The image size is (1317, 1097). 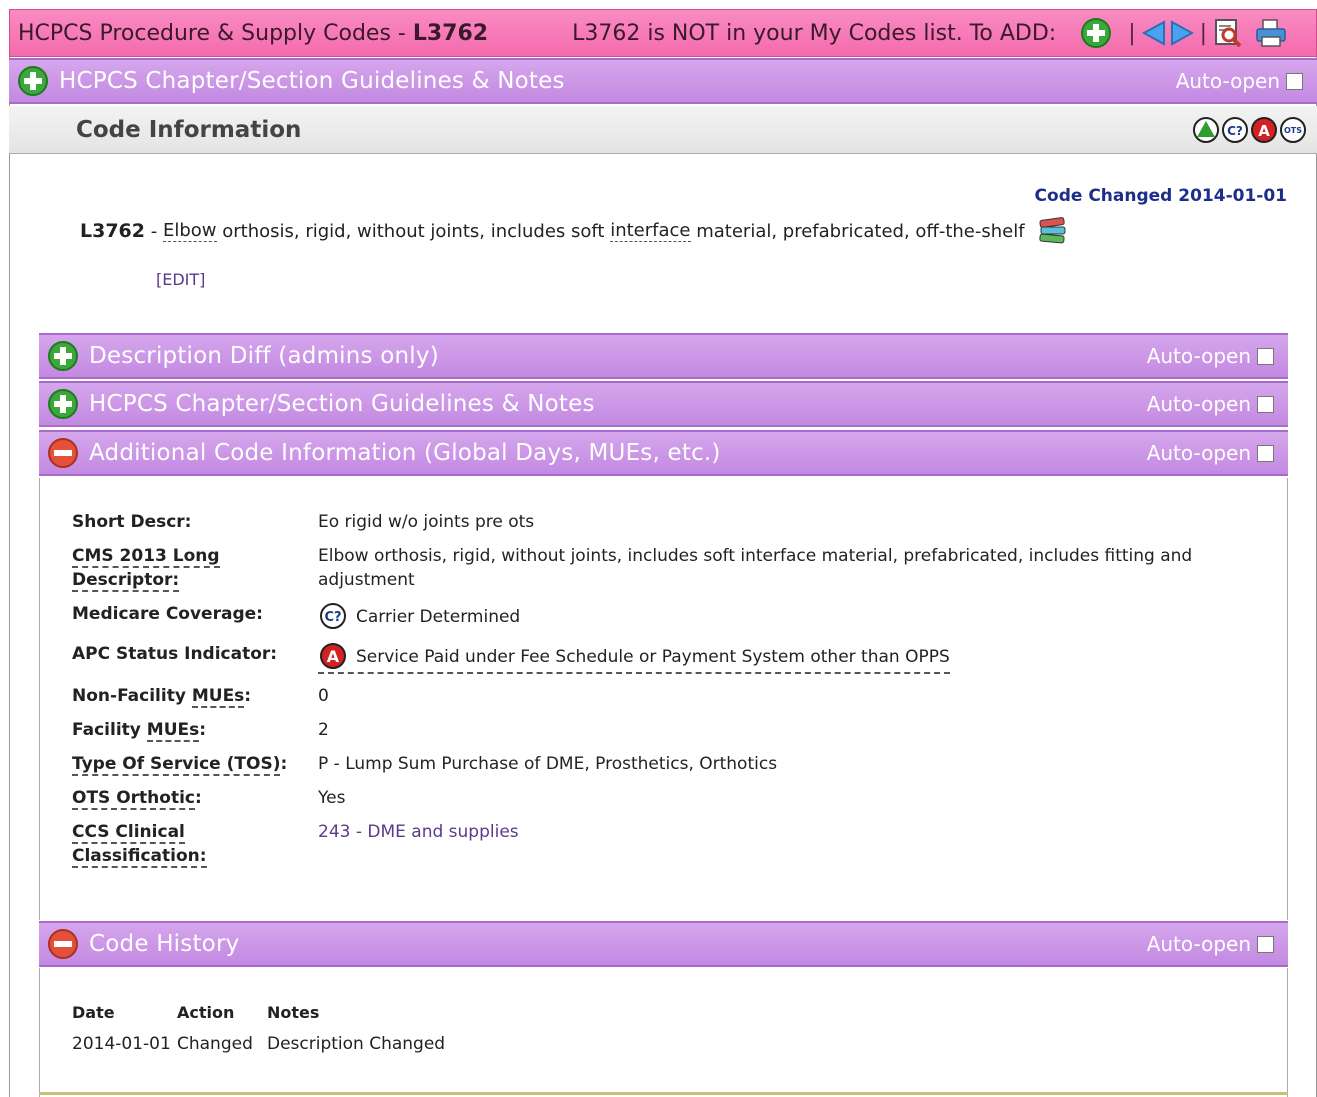 I want to click on info-value: Carrier Determined, so click(x=438, y=617).